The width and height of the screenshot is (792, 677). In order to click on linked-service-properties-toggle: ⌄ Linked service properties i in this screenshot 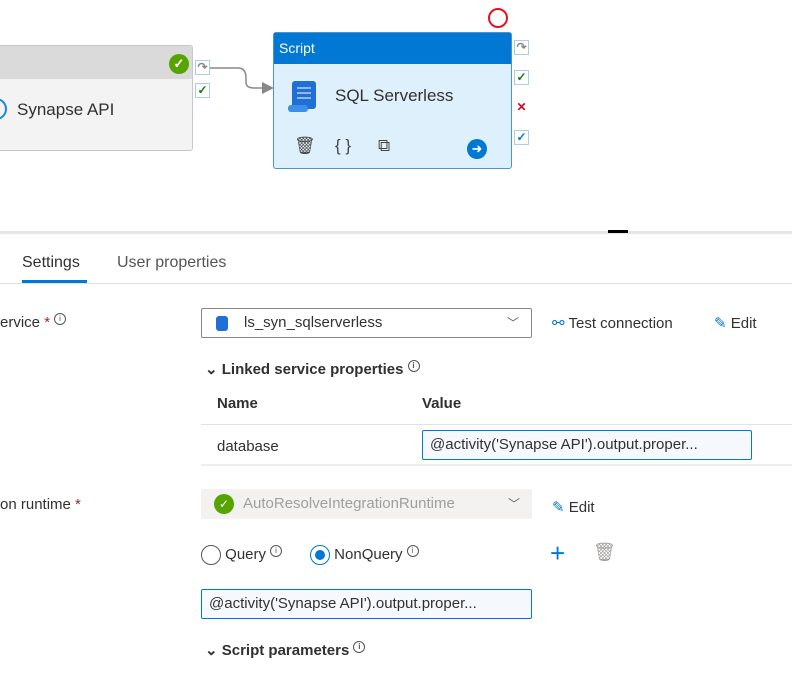, I will do `click(312, 369)`.